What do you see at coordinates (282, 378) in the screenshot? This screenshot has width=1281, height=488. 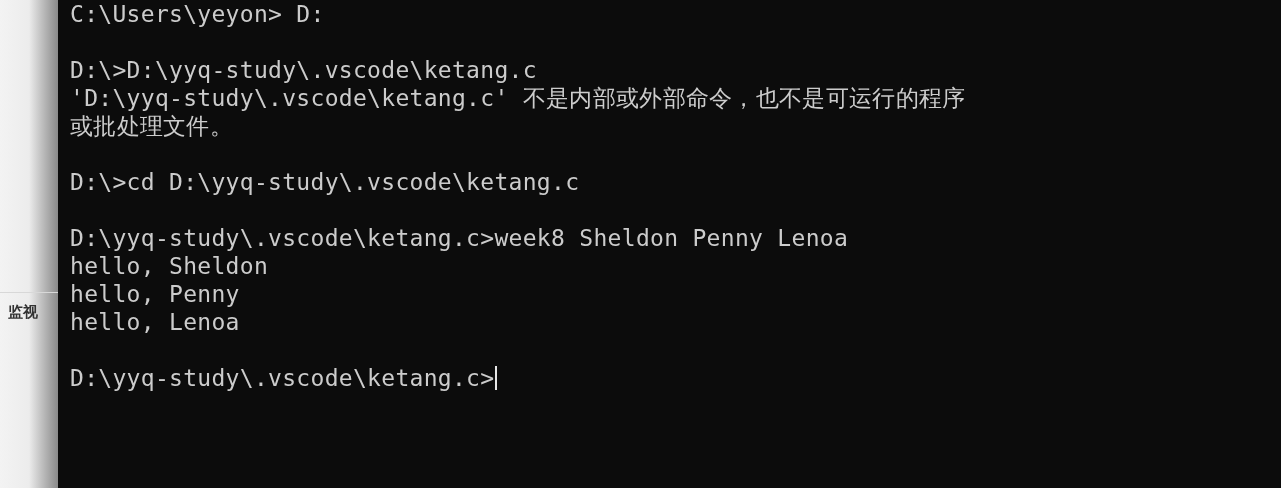 I see `terminal-line: D:\yyq-study\.vscode\ketang.c>` at bounding box center [282, 378].